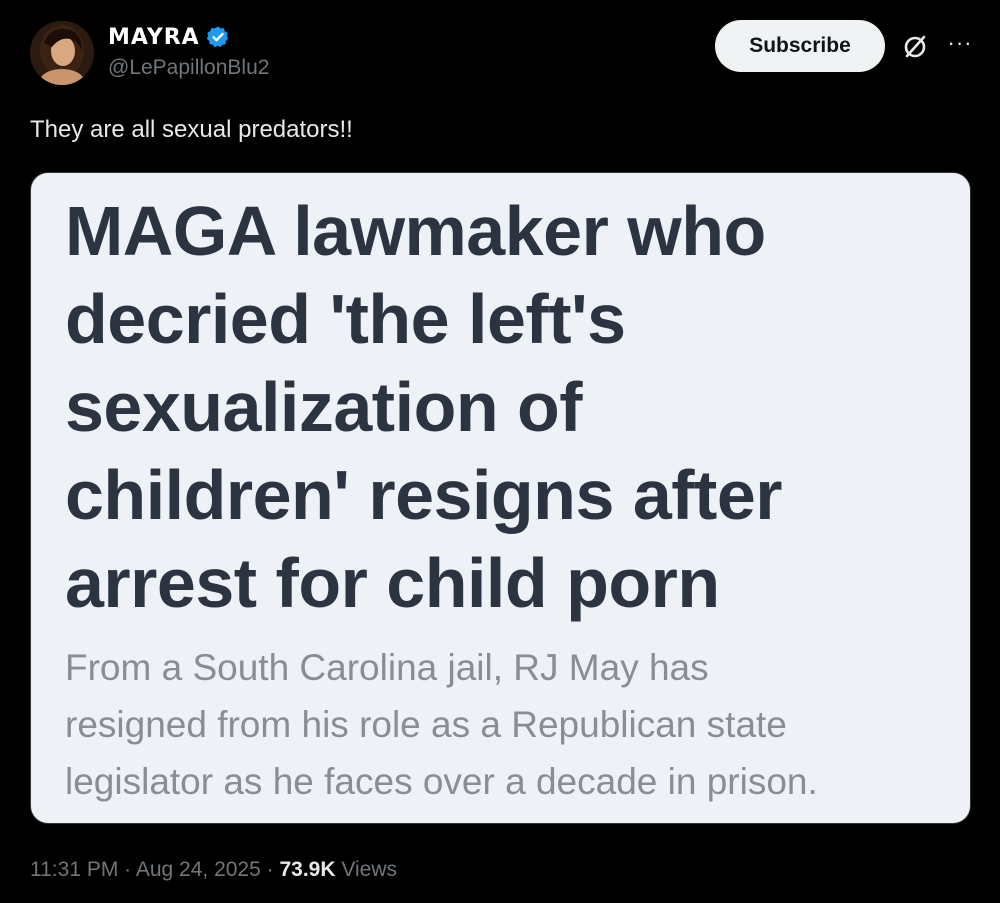 The height and width of the screenshot is (903, 1000). I want to click on author-name-row: MAYRA, so click(169, 37).